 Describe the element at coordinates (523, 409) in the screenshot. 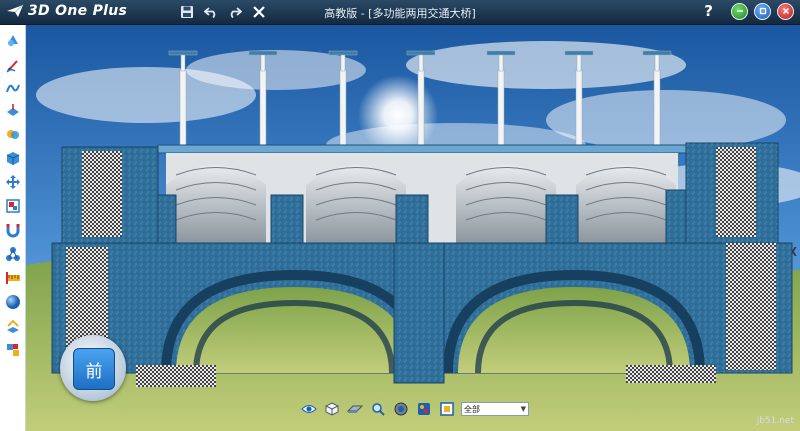

I see `chevron-down-icon: ▼` at that location.